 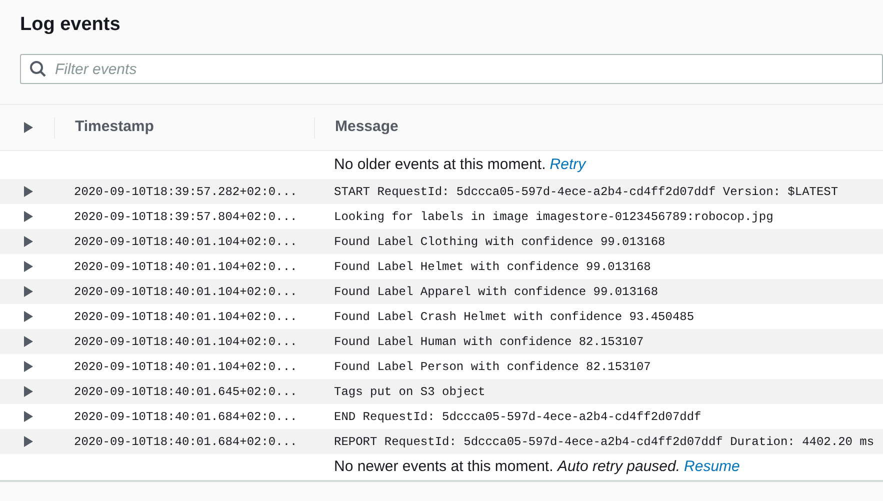 What do you see at coordinates (500, 242) in the screenshot?
I see `message-cell-text: Found Label Clothing with confidence 99.013168` at bounding box center [500, 242].